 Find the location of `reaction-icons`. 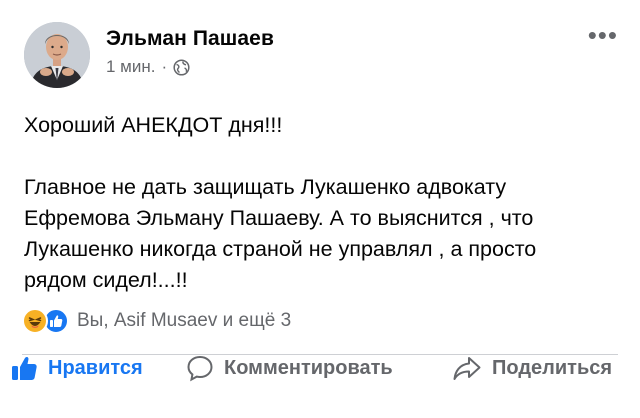

reaction-icons is located at coordinates (45, 321).